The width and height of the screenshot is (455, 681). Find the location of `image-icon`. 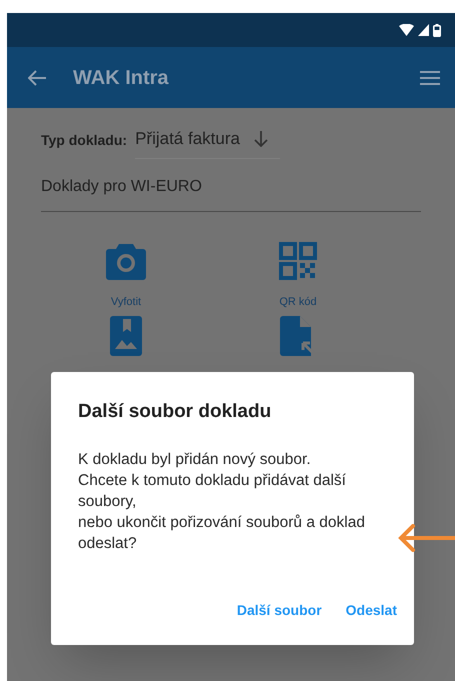

image-icon is located at coordinates (126, 336).